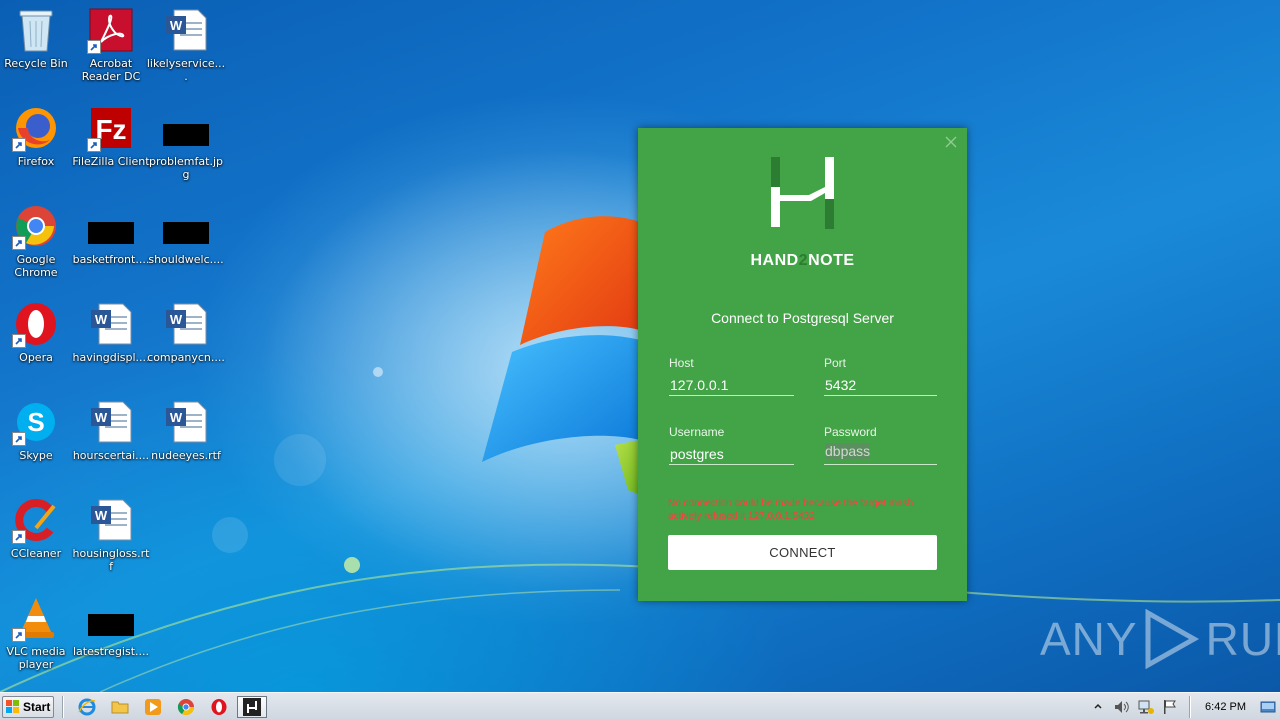 The image size is (1280, 720). What do you see at coordinates (12, 706) in the screenshot?
I see `windows-logo-icon` at bounding box center [12, 706].